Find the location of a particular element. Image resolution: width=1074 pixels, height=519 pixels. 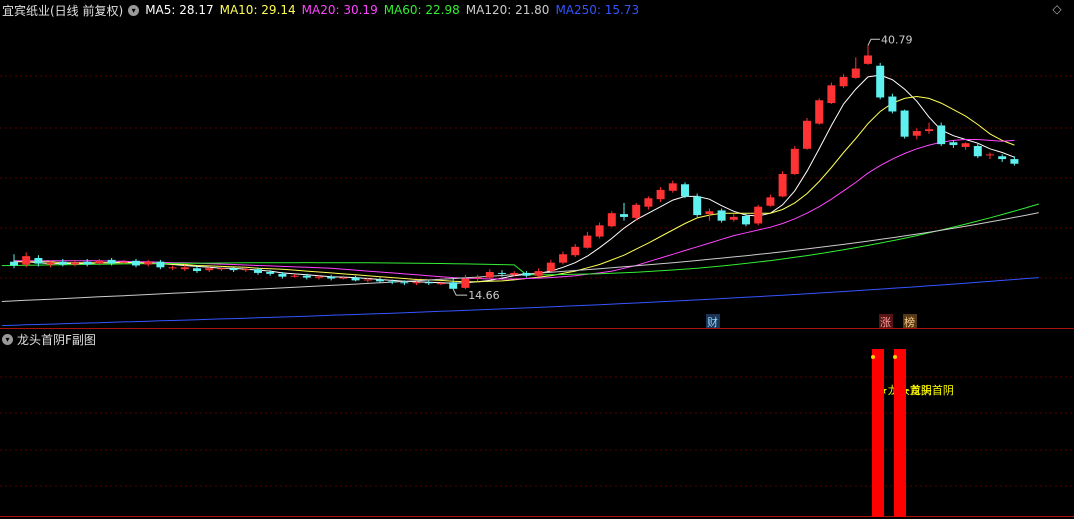

event-marker-text: 榜 is located at coordinates (909, 322).